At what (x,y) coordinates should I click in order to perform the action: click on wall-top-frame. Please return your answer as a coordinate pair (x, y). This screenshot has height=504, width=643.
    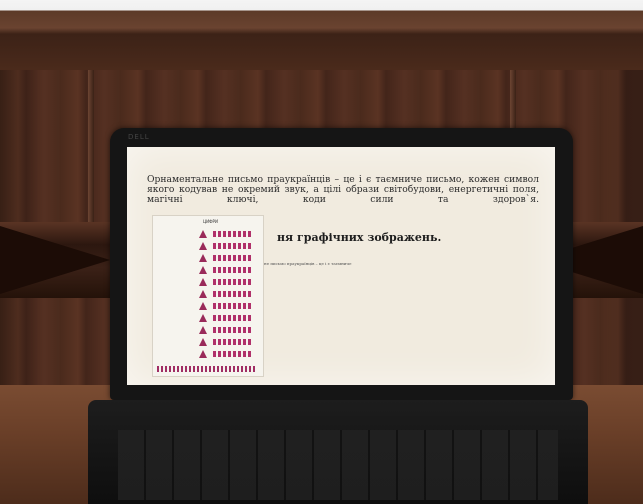
    Looking at the image, I should click on (321, 35).